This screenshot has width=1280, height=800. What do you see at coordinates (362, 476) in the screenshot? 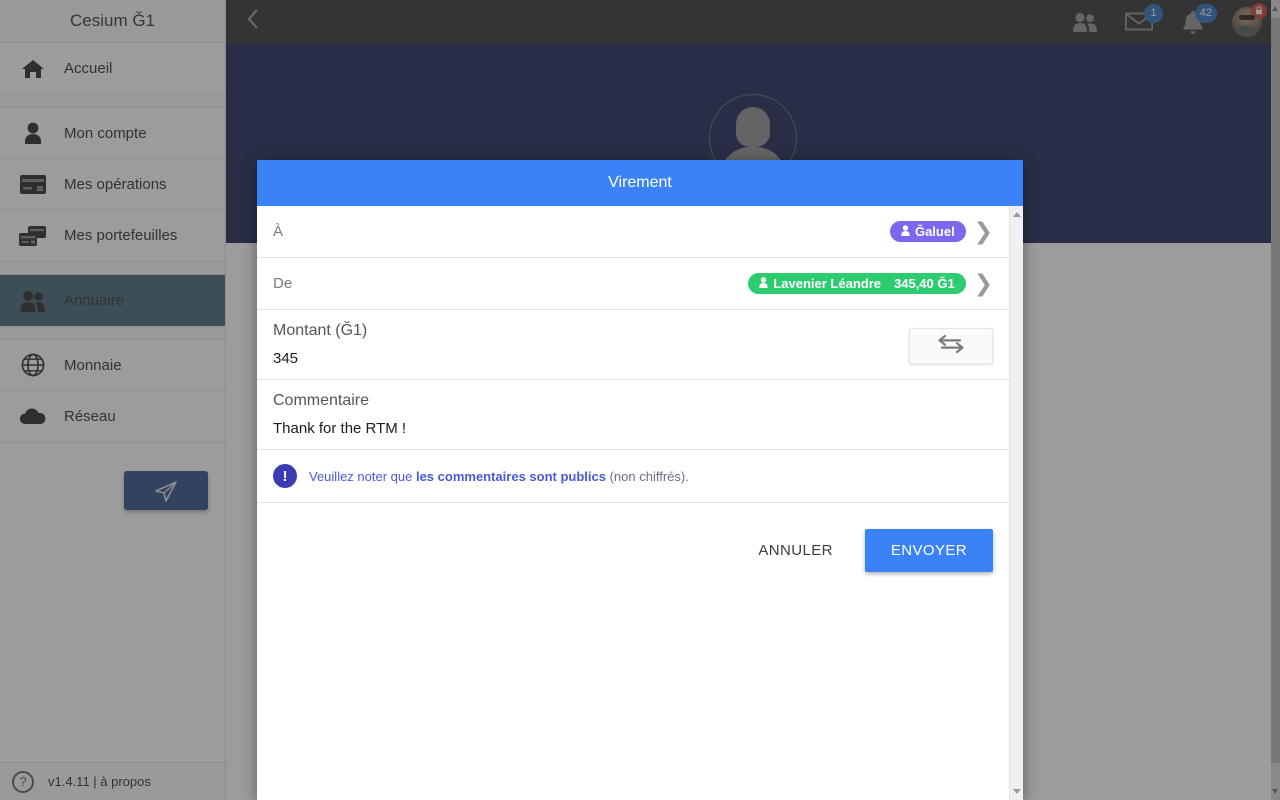
I see `notice-prefix: Veuillez noter que` at bounding box center [362, 476].